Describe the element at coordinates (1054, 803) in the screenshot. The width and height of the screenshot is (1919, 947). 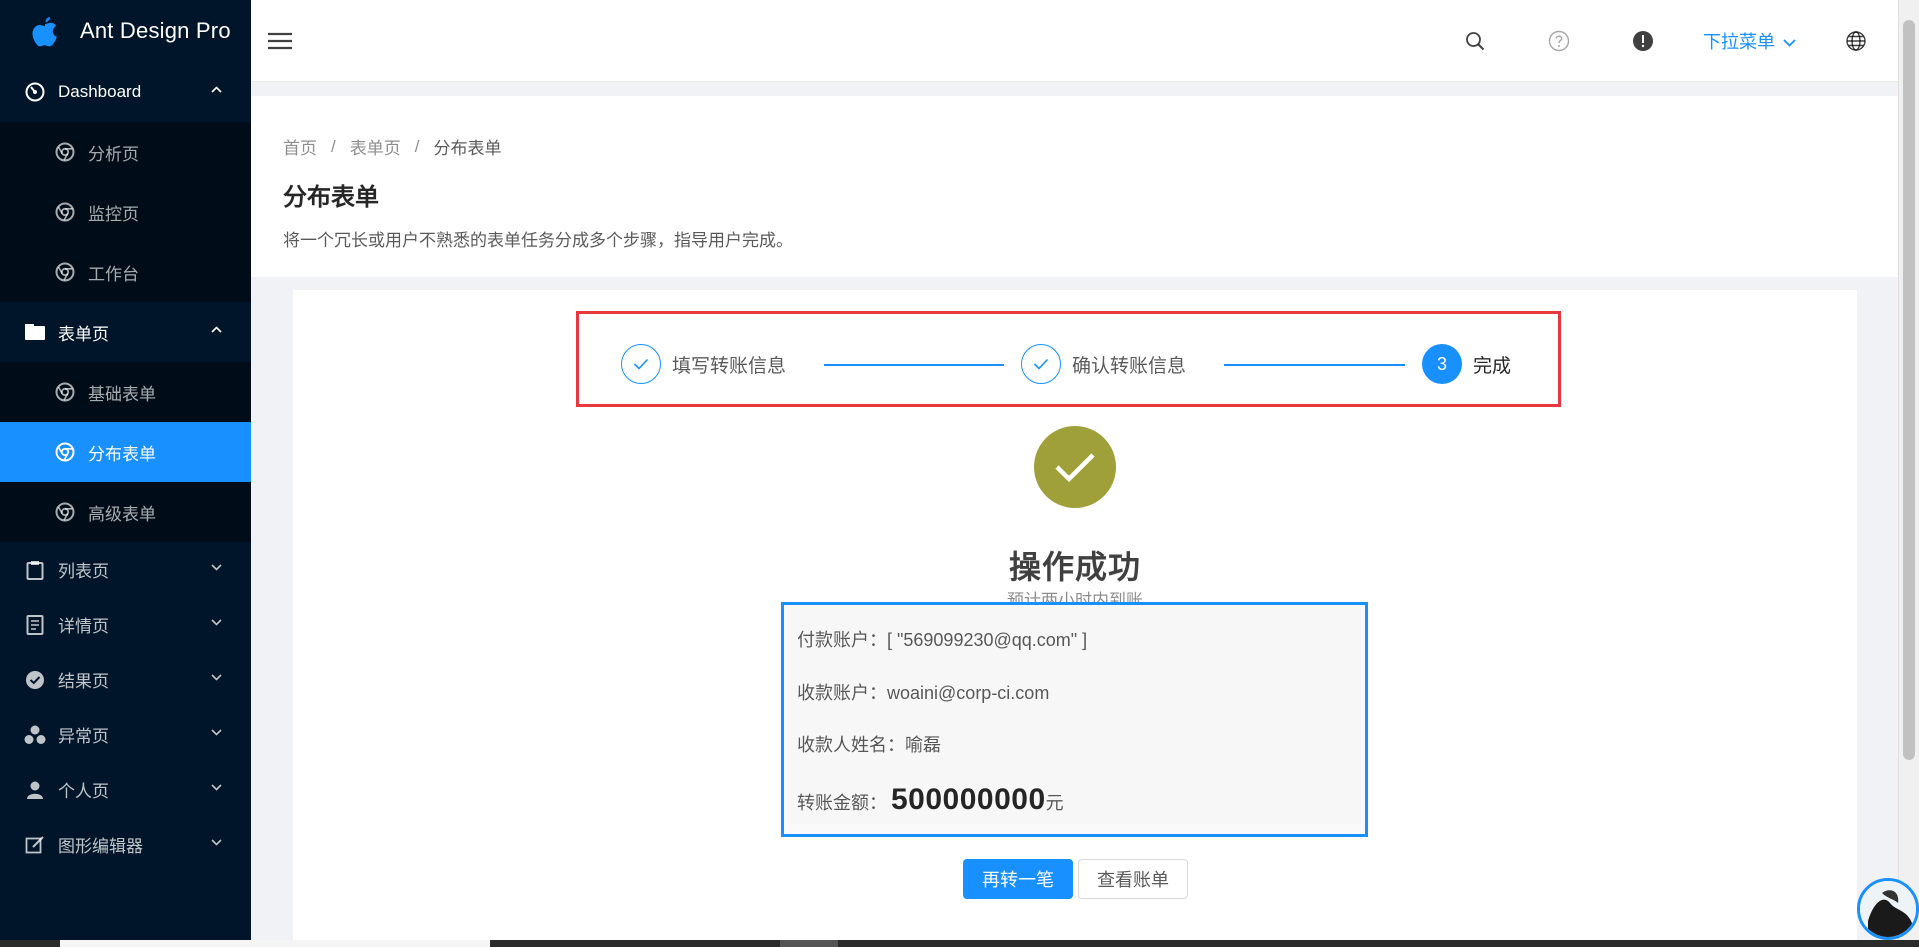
I see `amount-unit: 元` at that location.